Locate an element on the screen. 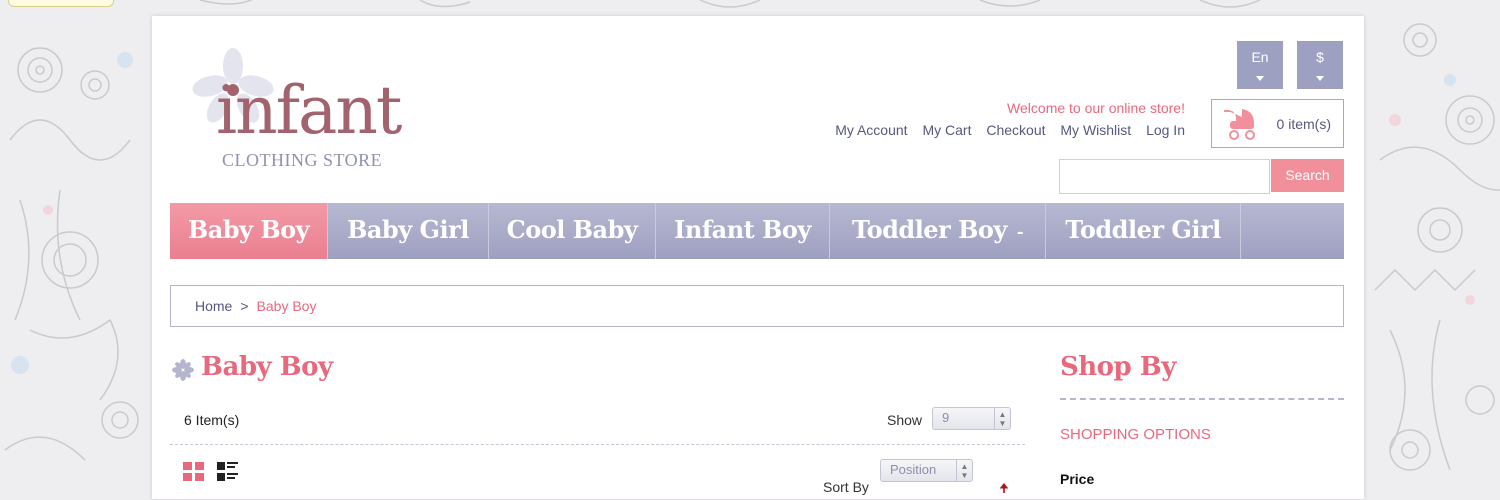 Image resolution: width=1500 pixels, height=500 pixels. checkout-link: Checkout is located at coordinates (1015, 130).